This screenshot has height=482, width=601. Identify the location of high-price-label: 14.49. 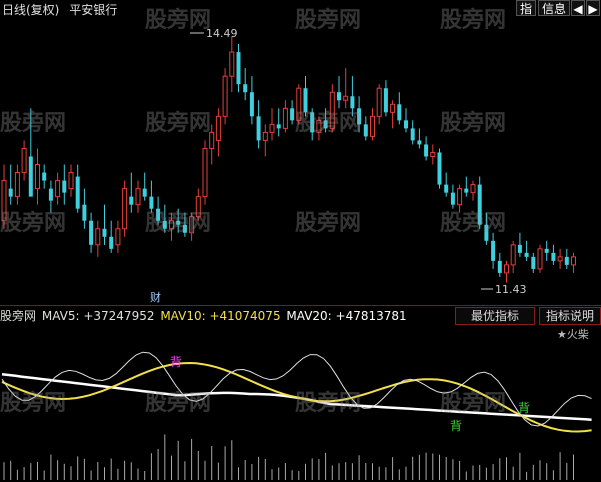
(222, 33).